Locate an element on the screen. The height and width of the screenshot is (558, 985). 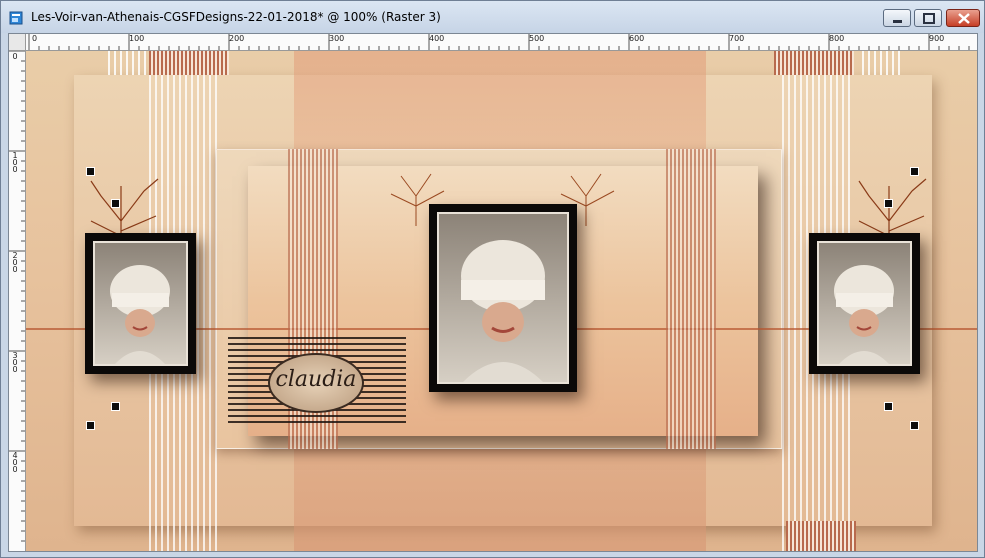
ruler-label: 2 0 0 is located at coordinates (15, 262).